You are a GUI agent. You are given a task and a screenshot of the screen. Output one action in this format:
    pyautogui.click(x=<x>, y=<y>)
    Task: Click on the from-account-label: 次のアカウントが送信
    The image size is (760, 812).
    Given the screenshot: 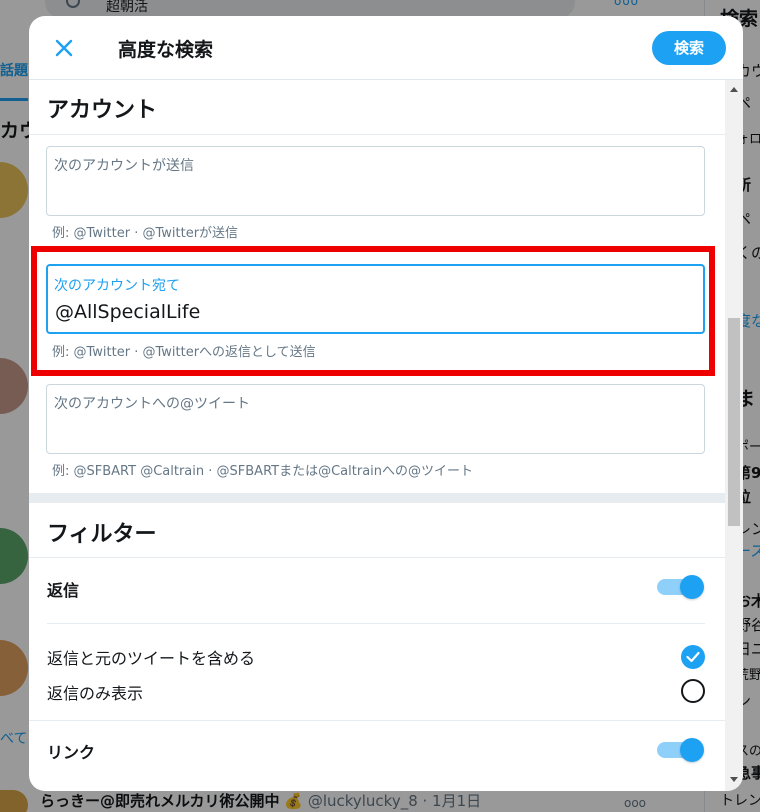 What is the action you would take?
    pyautogui.click(x=124, y=166)
    